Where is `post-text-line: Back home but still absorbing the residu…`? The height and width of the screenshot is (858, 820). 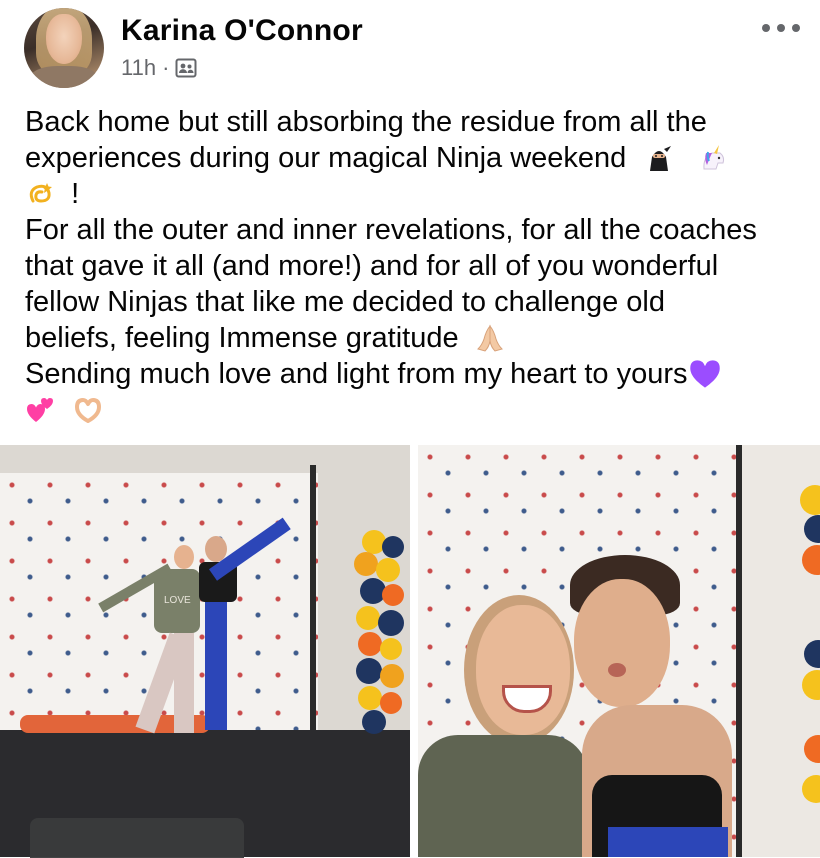 post-text-line: Back home but still absorbing the residu… is located at coordinates (366, 122).